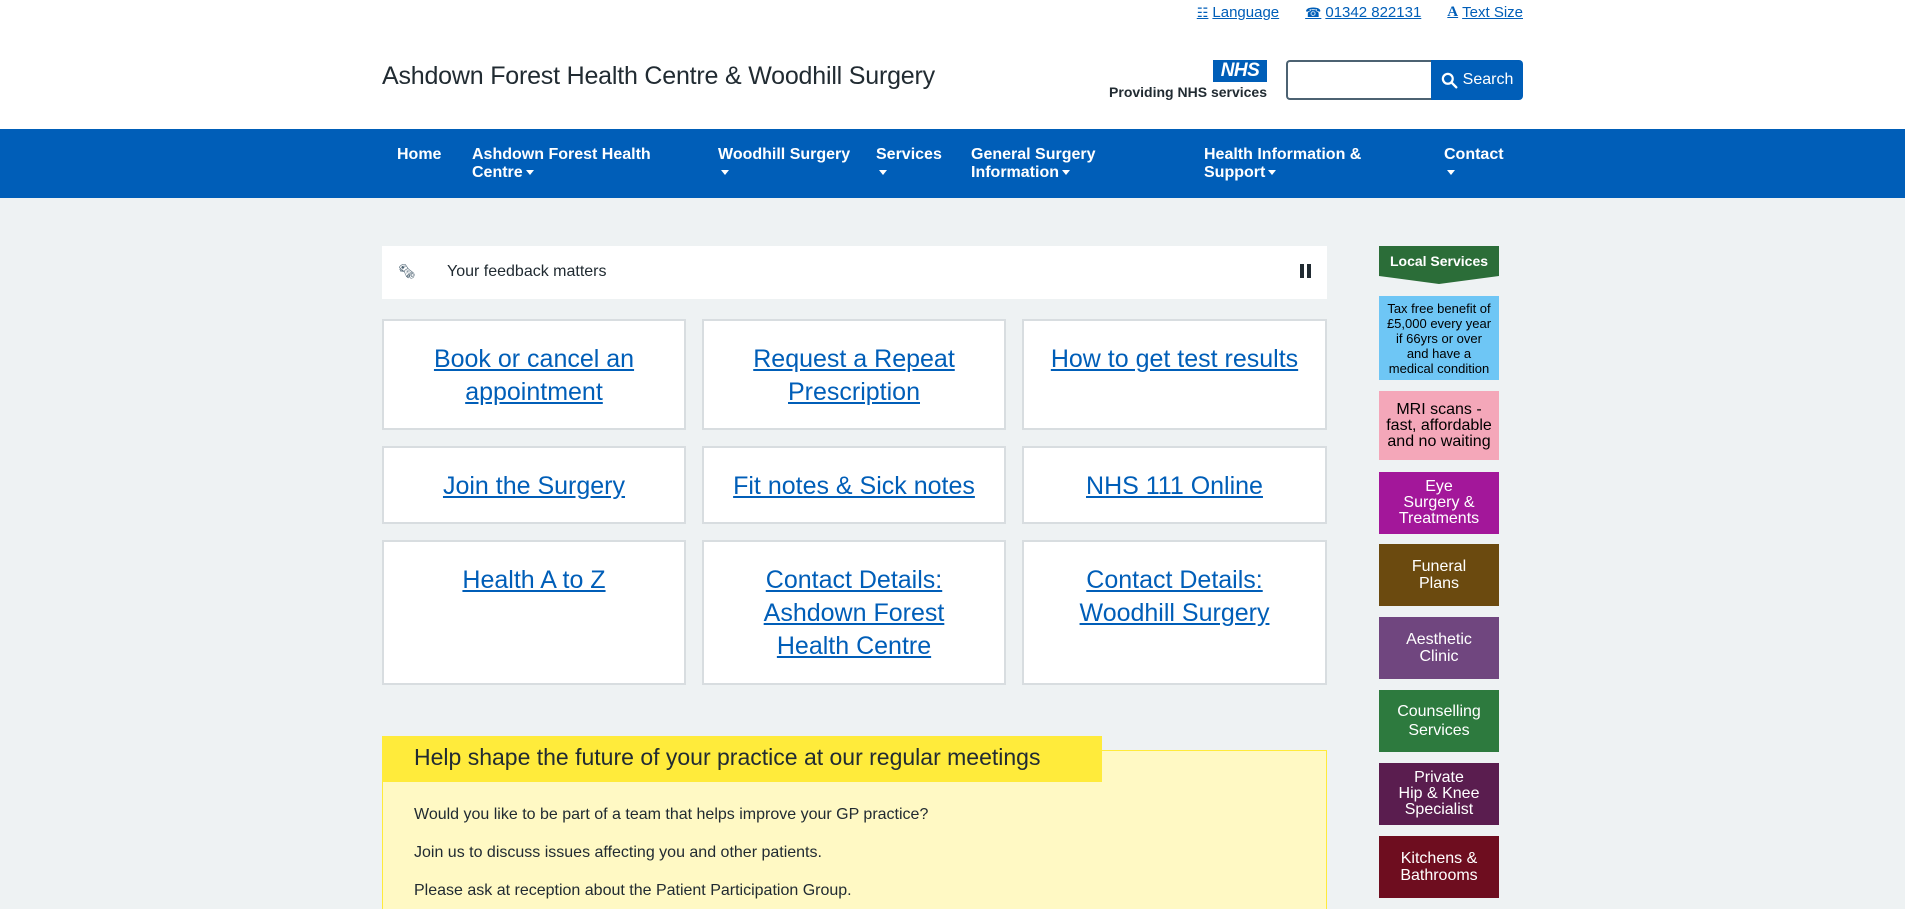 The height and width of the screenshot is (909, 1905). Describe the element at coordinates (1439, 656) in the screenshot. I see `ad-line: Clinic` at that location.